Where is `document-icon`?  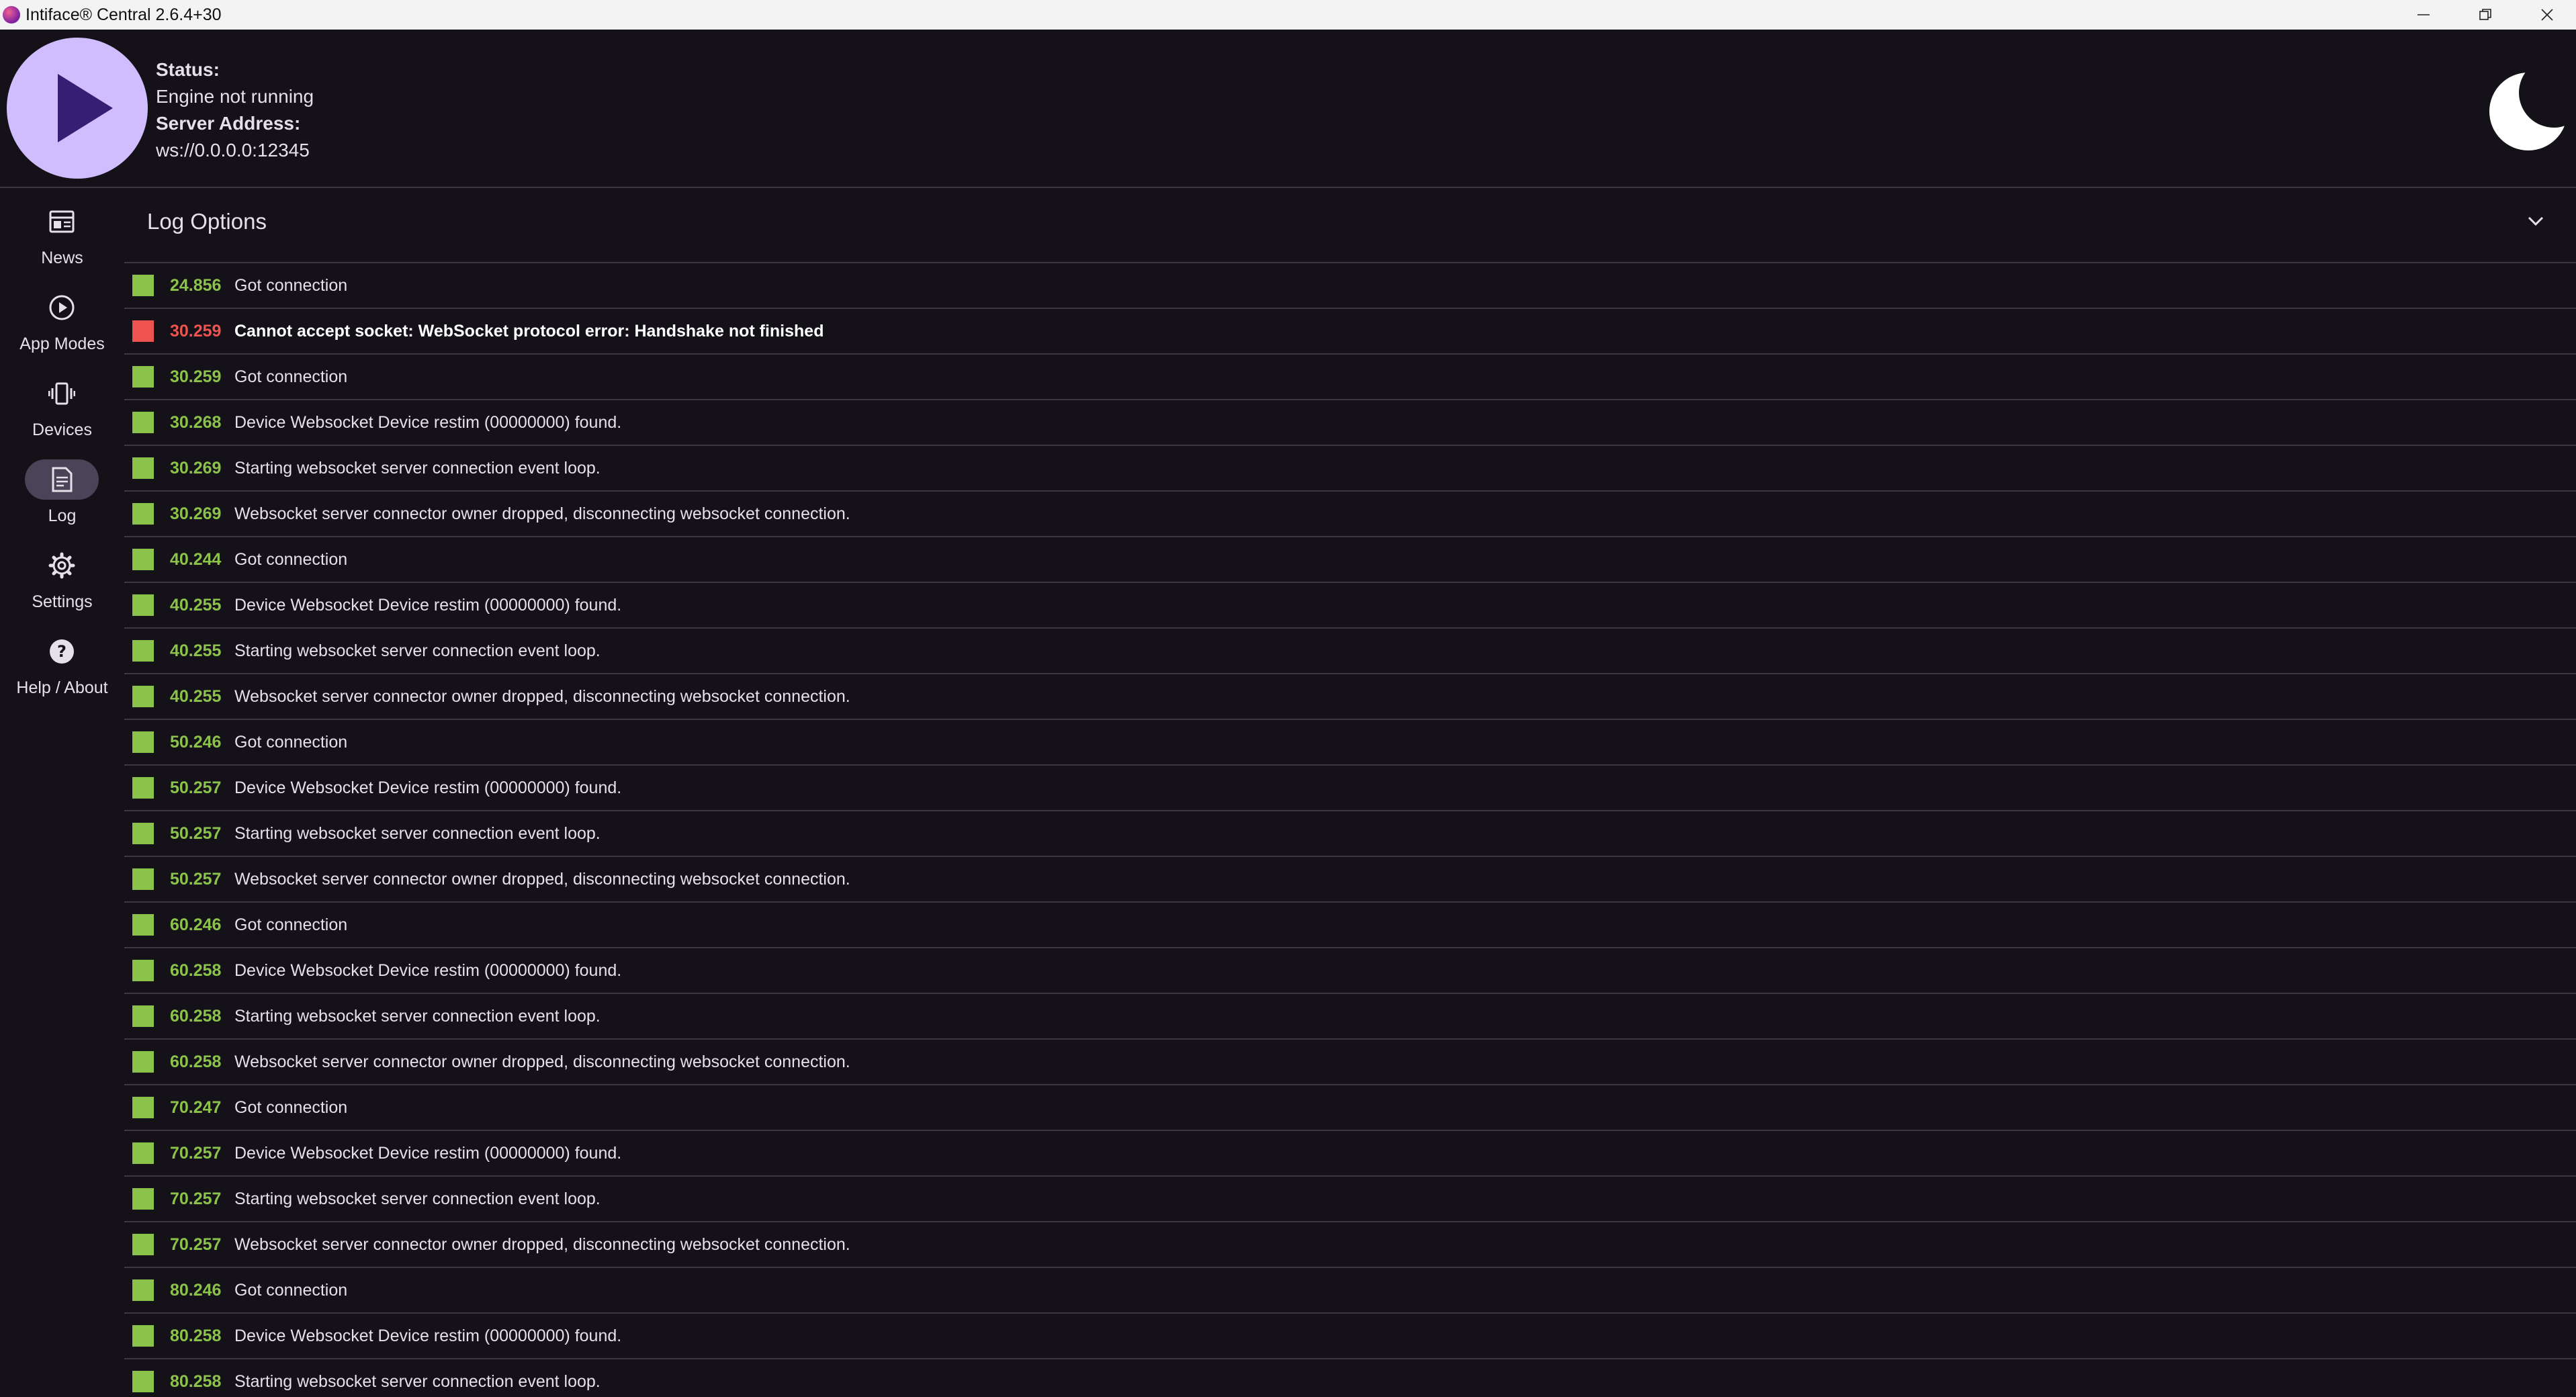 document-icon is located at coordinates (63, 479).